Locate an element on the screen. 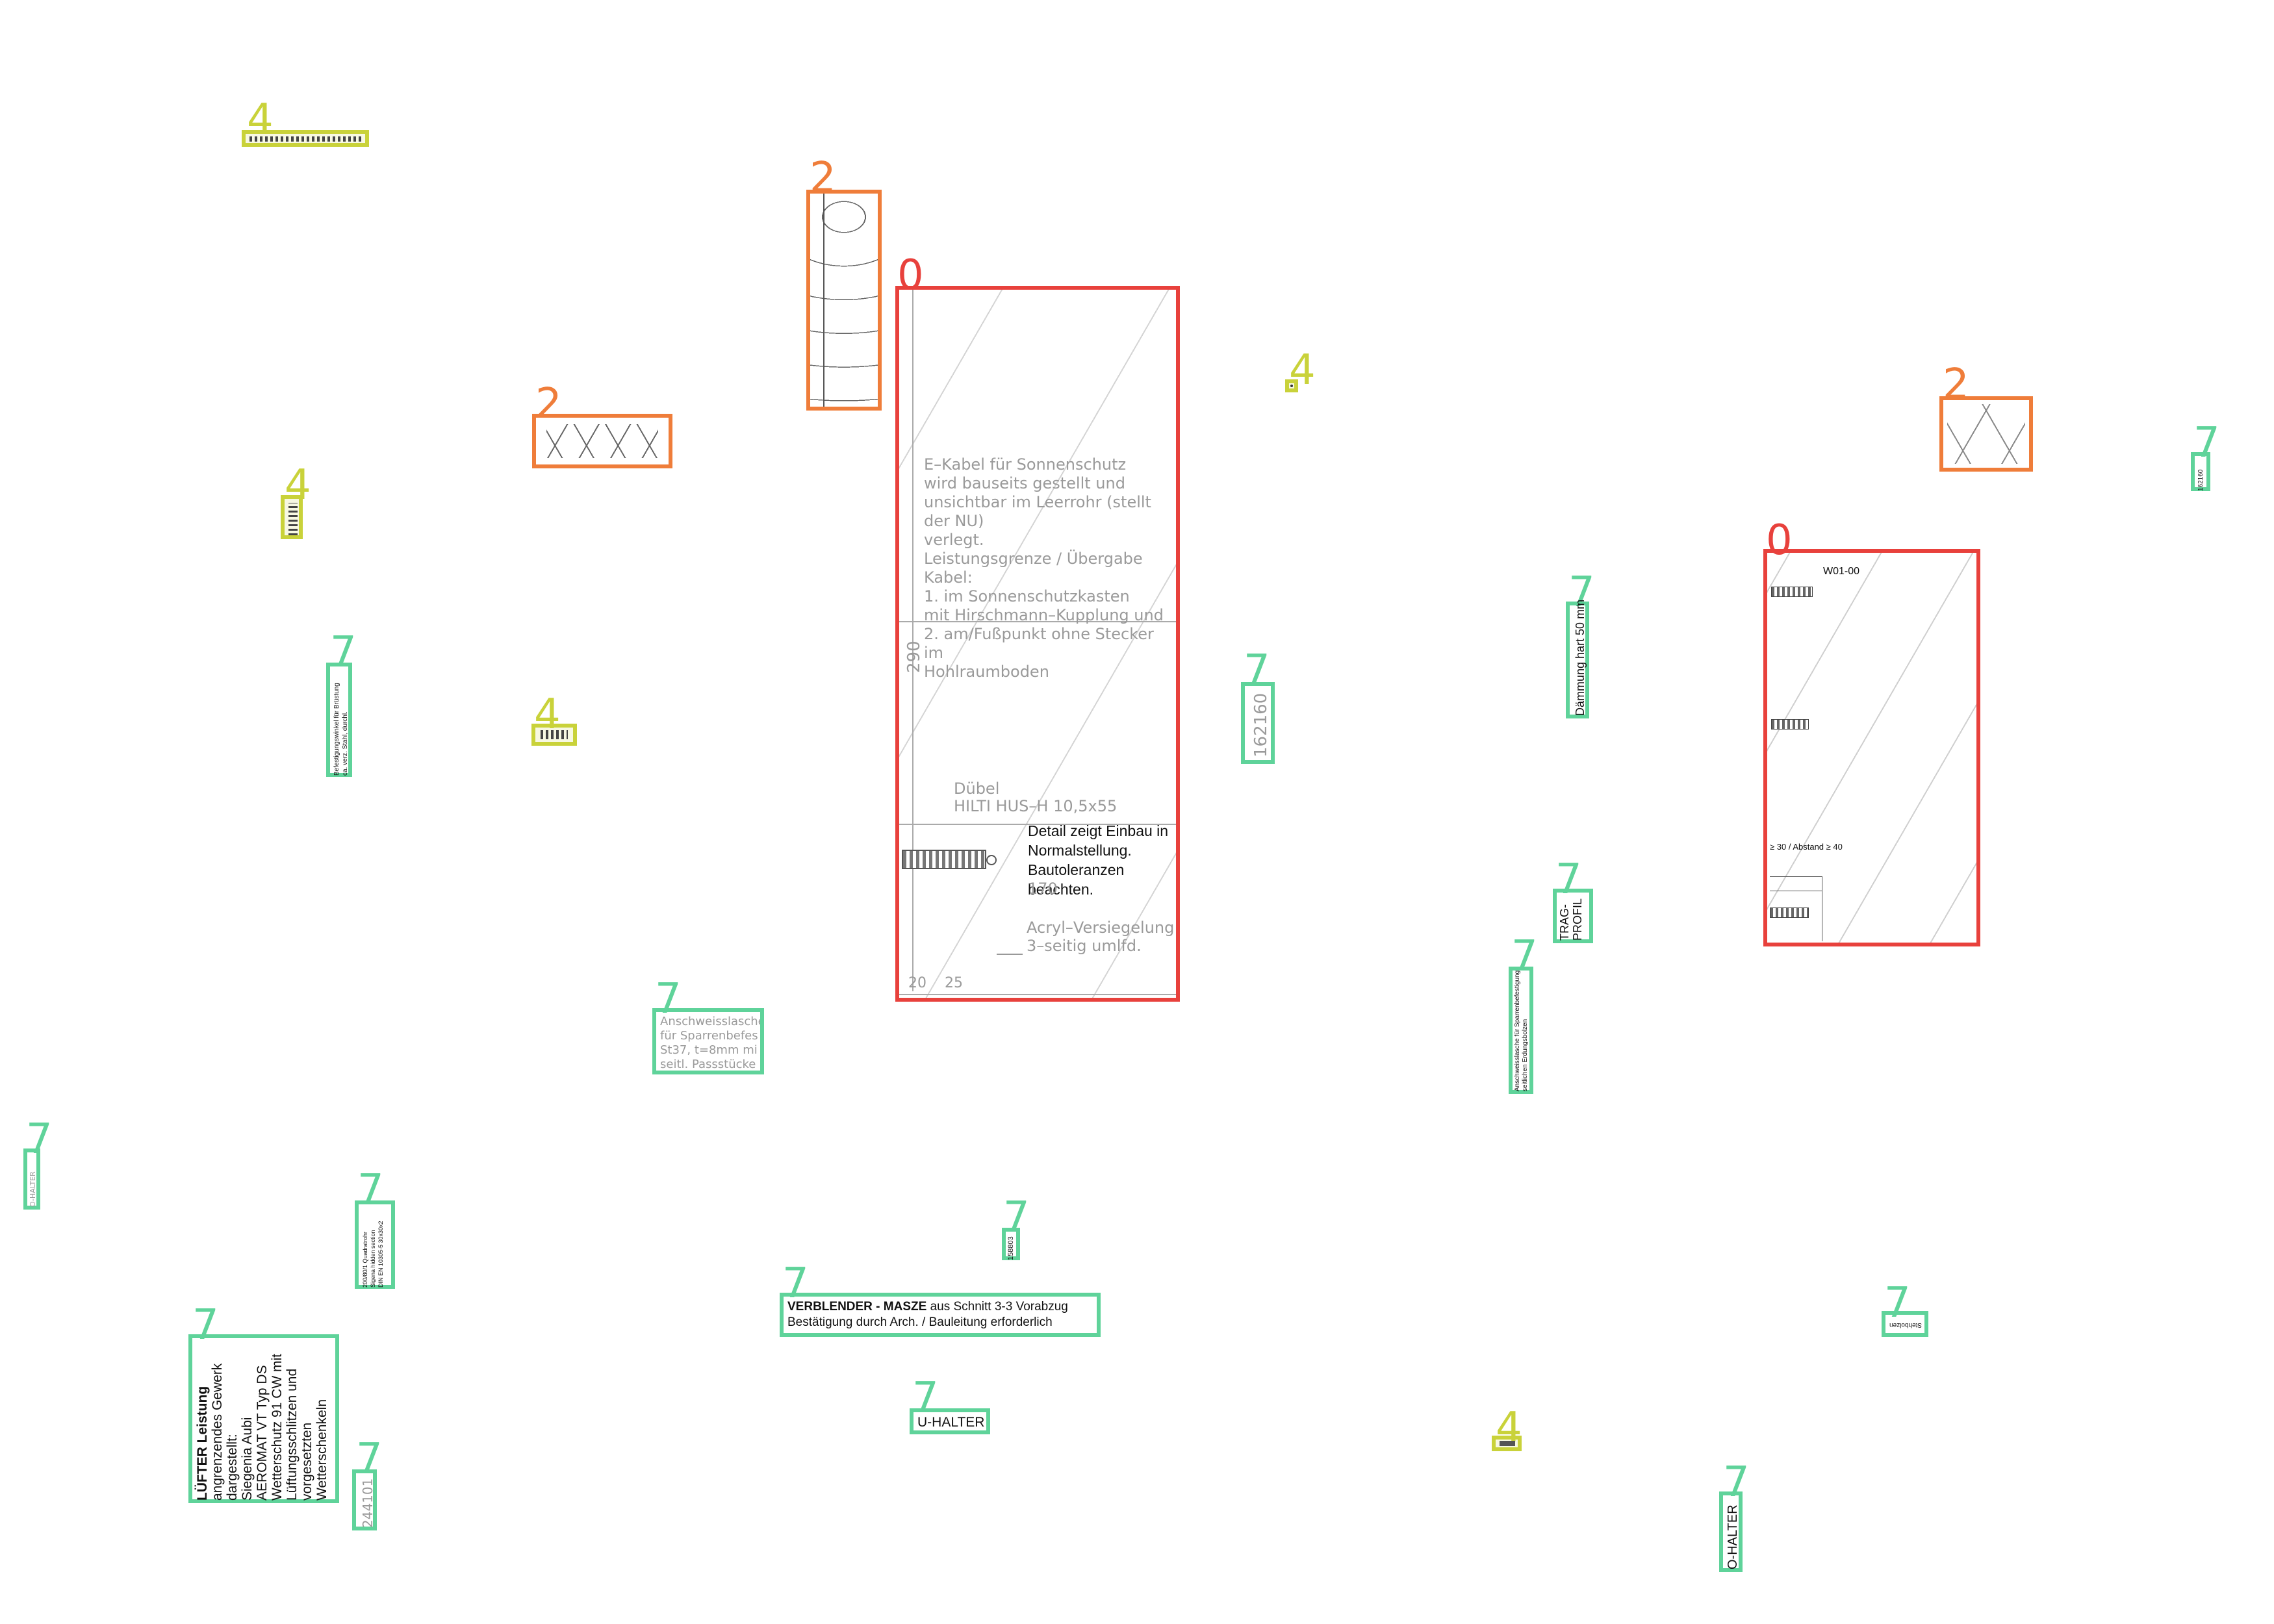  anchor-symbol is located at coordinates (1507, 1443).